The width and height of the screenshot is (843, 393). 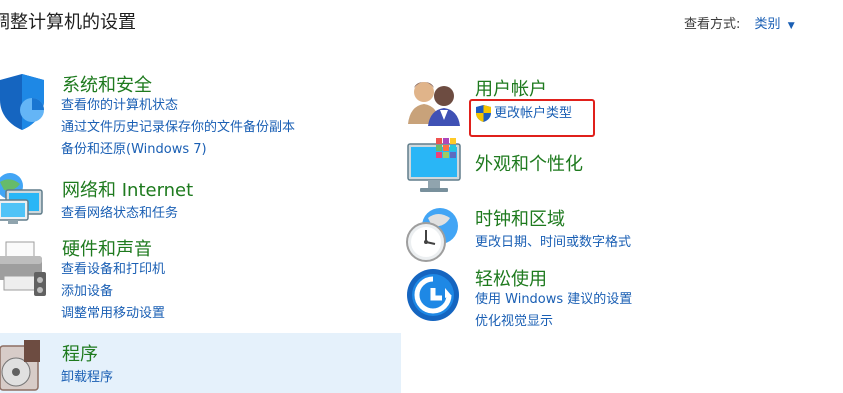 I want to click on link-uninstall-program: 卸载程序, so click(x=87, y=378).